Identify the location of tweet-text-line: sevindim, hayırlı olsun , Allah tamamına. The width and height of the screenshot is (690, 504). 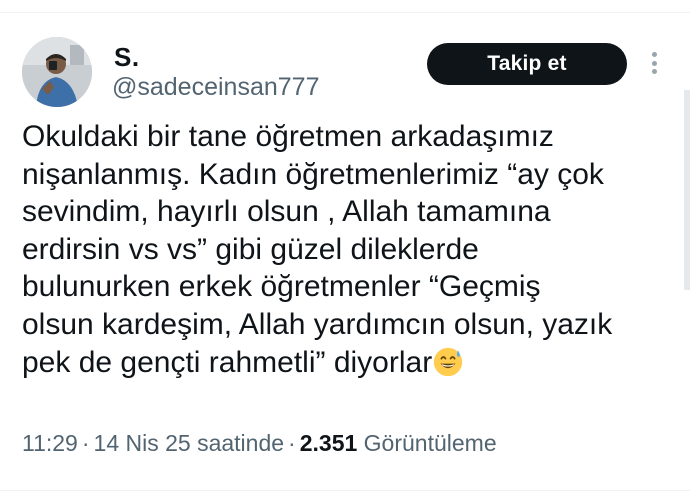
(286, 212).